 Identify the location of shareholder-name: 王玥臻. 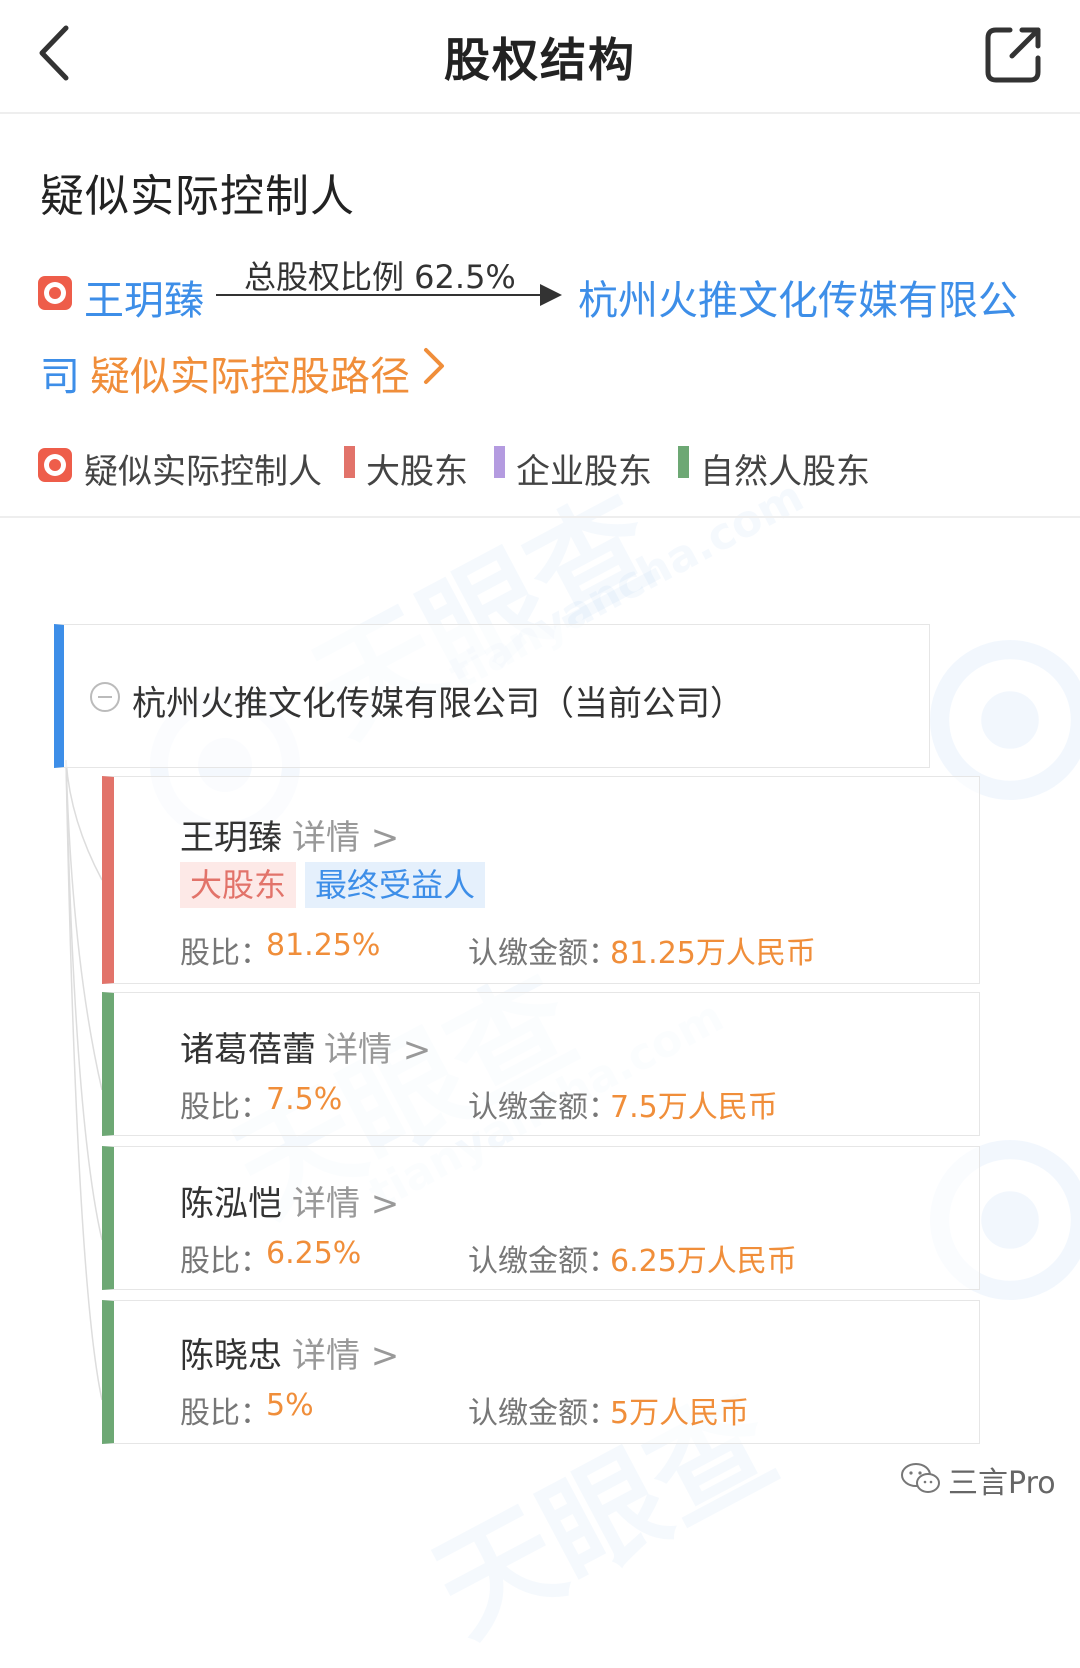
(231, 838).